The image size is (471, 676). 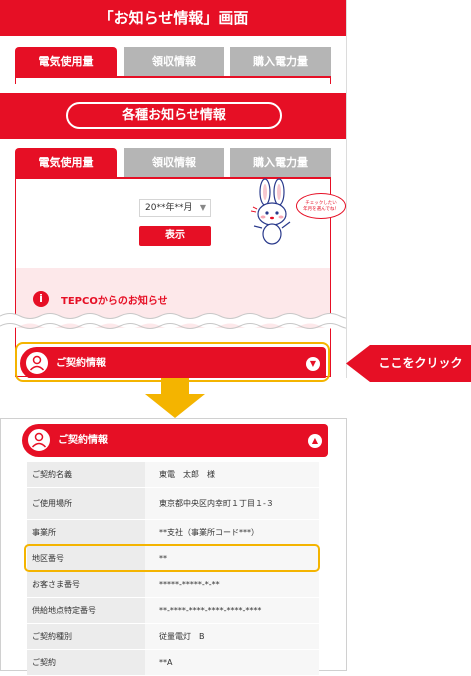 What do you see at coordinates (86, 663) in the screenshot?
I see `row-label: ご契約` at bounding box center [86, 663].